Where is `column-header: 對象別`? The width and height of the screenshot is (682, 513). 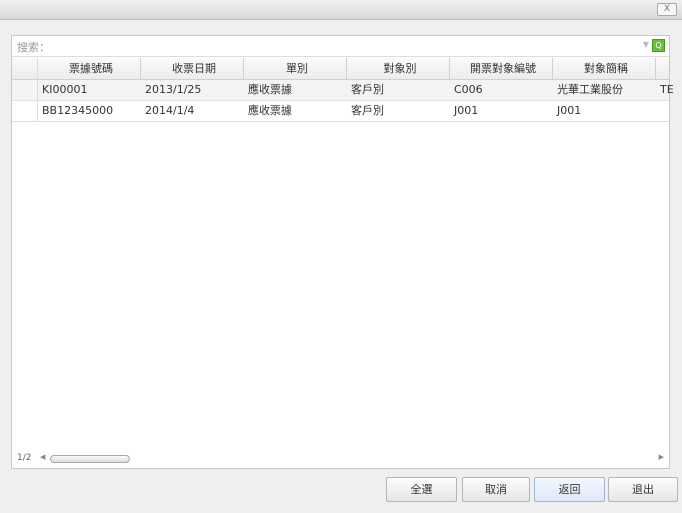 column-header: 對象別 is located at coordinates (398, 68).